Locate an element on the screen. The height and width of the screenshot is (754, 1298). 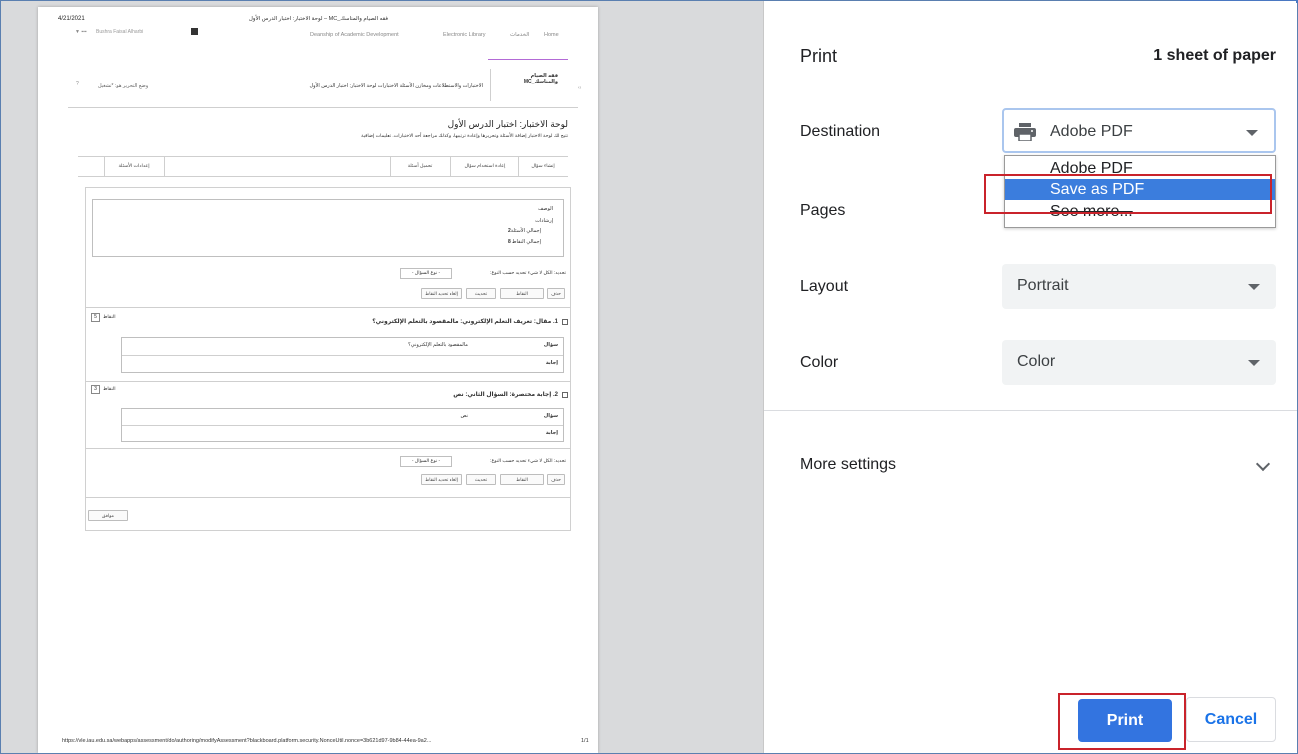
preview-tabs-top is located at coordinates (323, 156).